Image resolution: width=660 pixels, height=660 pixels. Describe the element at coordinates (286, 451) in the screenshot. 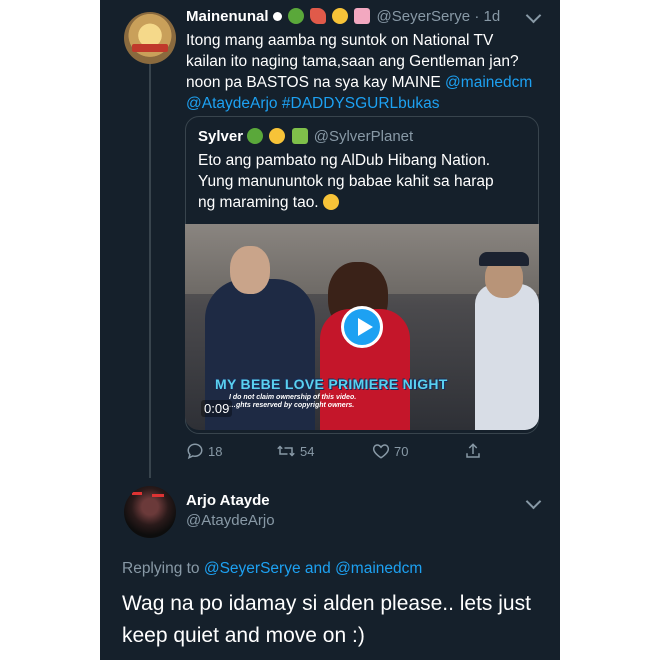

I see `retweet-icon` at that location.